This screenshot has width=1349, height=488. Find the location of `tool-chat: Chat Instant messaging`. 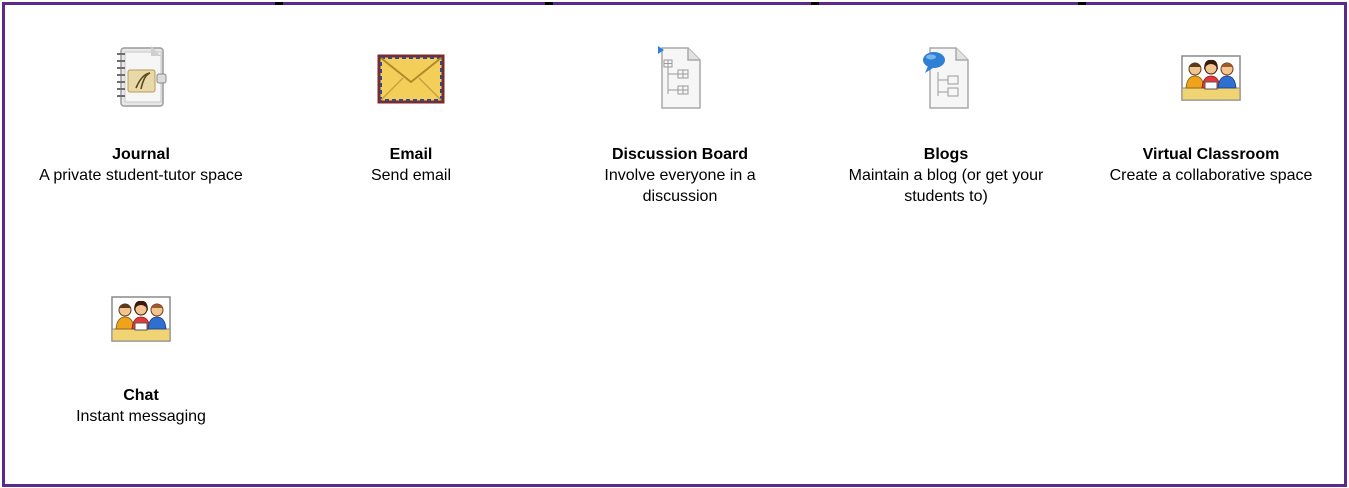

tool-chat: Chat Instant messaging is located at coordinates (141, 355).